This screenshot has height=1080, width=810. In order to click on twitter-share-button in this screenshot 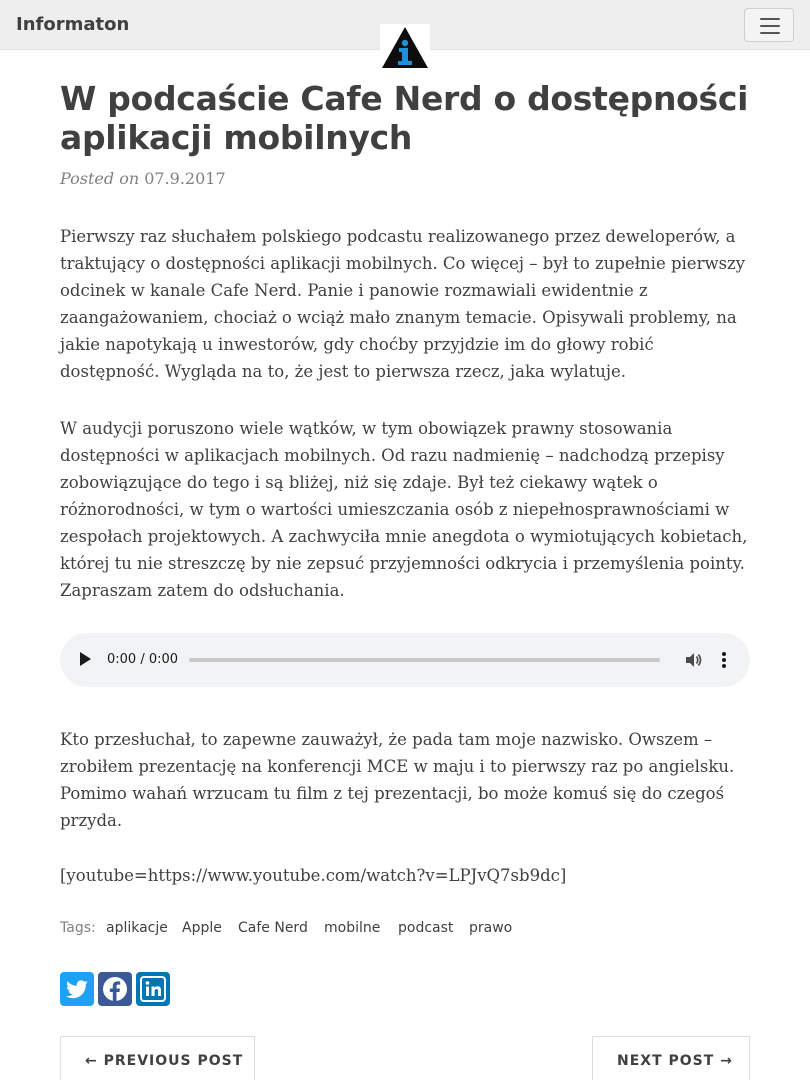, I will do `click(77, 989)`.